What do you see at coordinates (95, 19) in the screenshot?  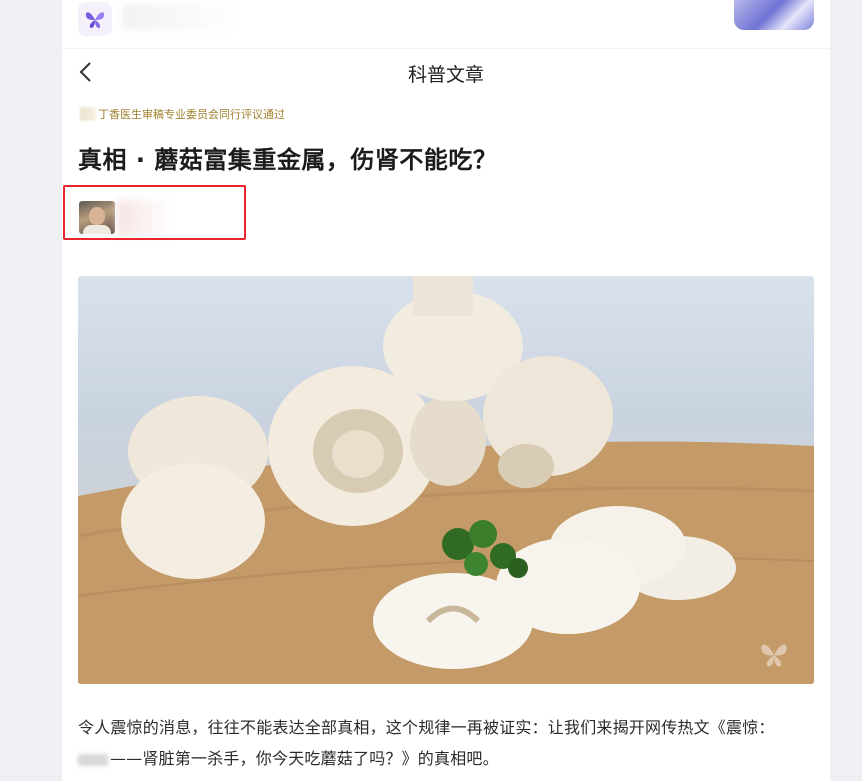 I see `butterfly-logo-icon` at bounding box center [95, 19].